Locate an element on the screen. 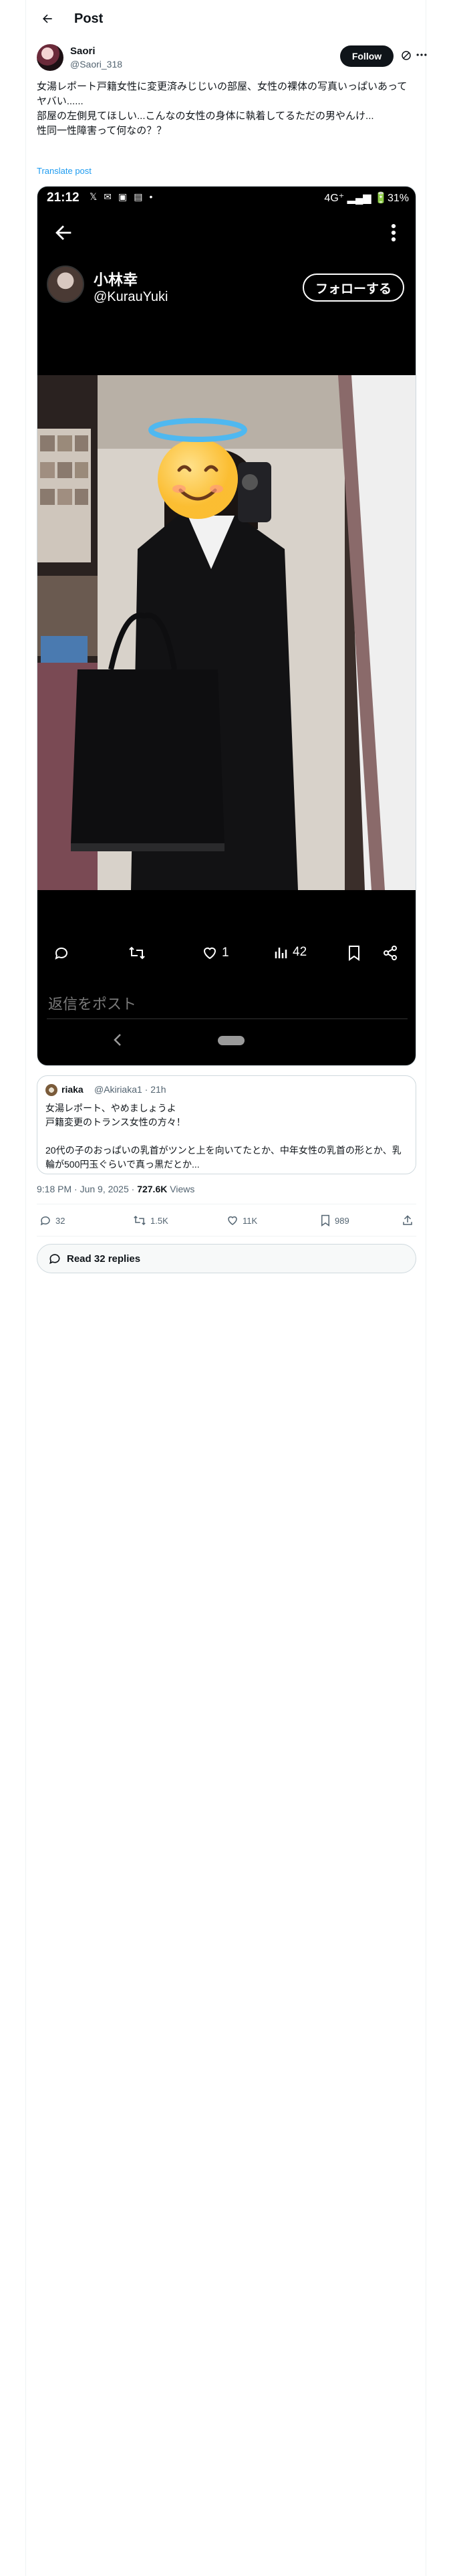 This screenshot has width=451, height=2576. more-icon is located at coordinates (421, 55).